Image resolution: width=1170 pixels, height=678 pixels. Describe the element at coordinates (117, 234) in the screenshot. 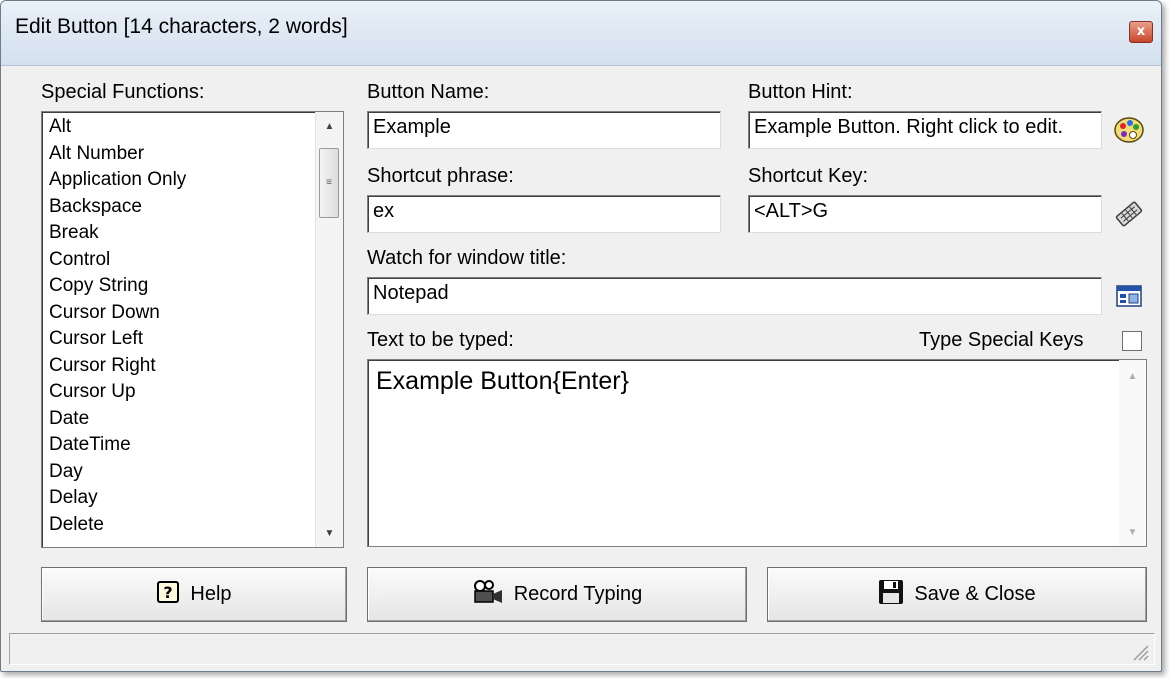

I see `list-item: Break` at that location.